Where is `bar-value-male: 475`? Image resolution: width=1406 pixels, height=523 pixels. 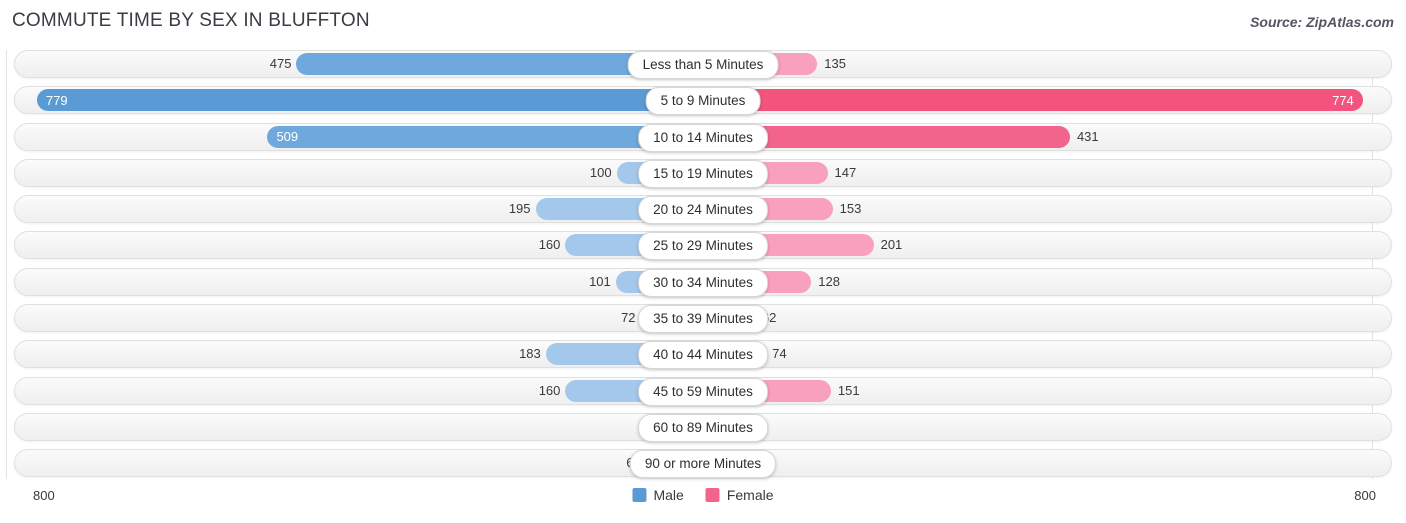
bar-value-male: 475 is located at coordinates (280, 63).